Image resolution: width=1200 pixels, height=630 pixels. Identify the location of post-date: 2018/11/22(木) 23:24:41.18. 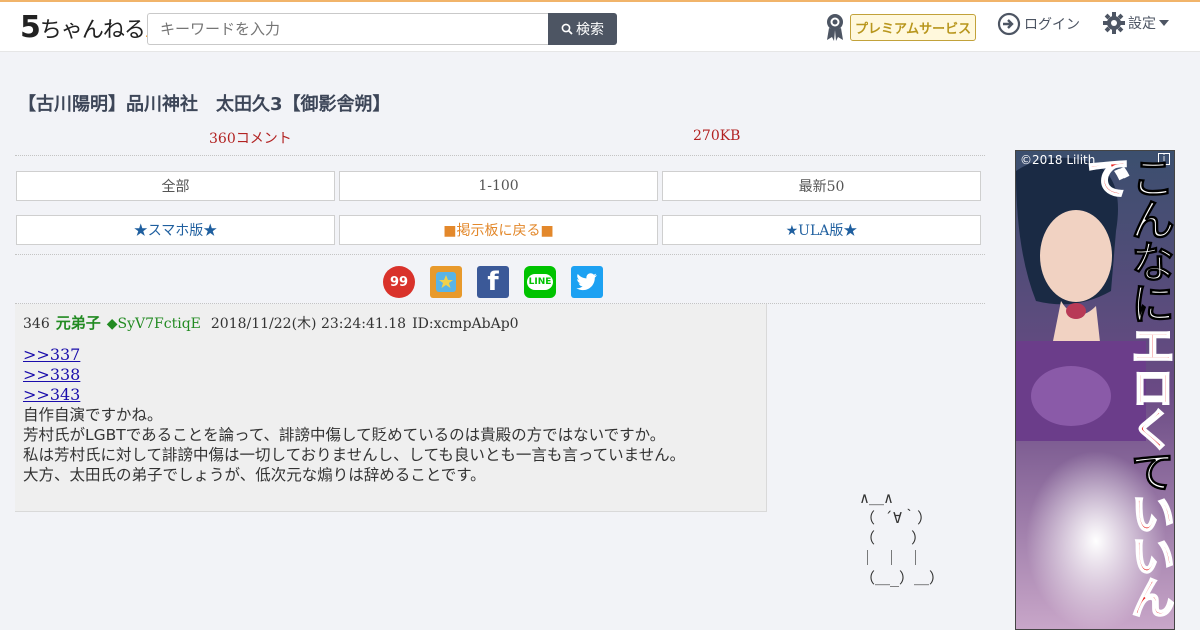
(308, 324).